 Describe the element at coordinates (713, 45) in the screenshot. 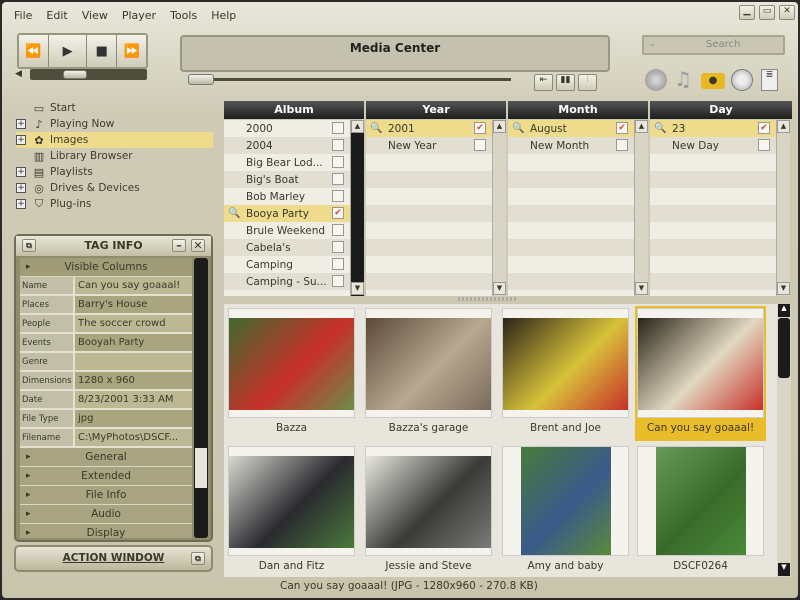

I see `search-box: ⌄ Search` at that location.